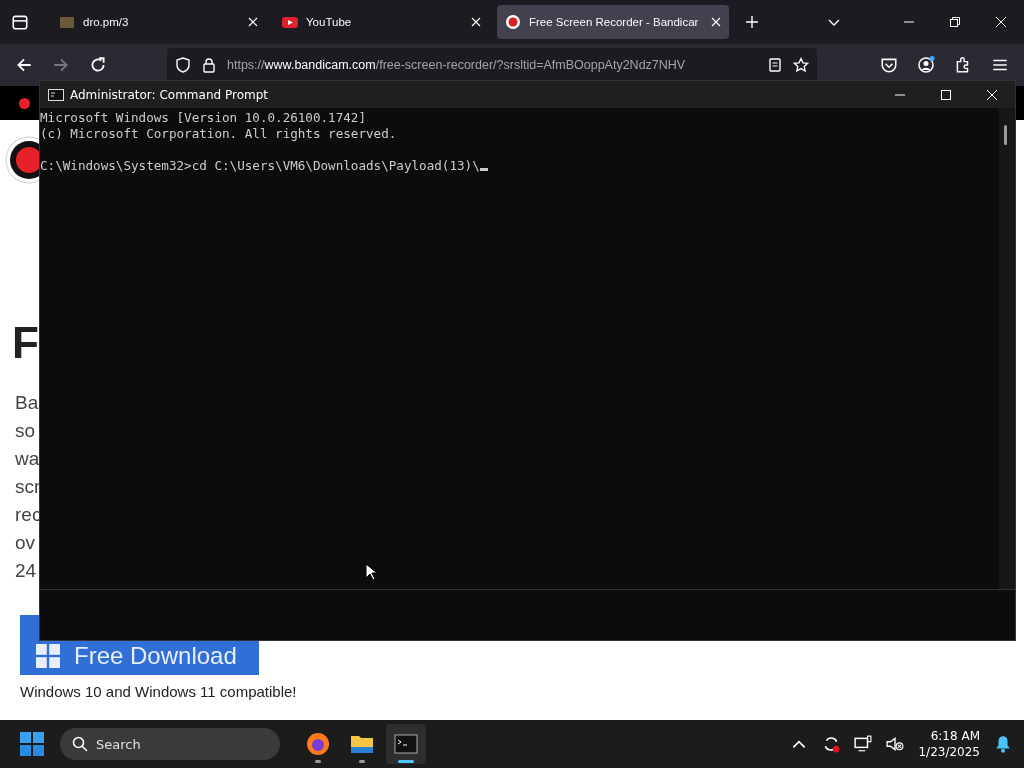 The image size is (1024, 768). Describe the element at coordinates (318, 744) in the screenshot. I see `browser-icon` at that location.